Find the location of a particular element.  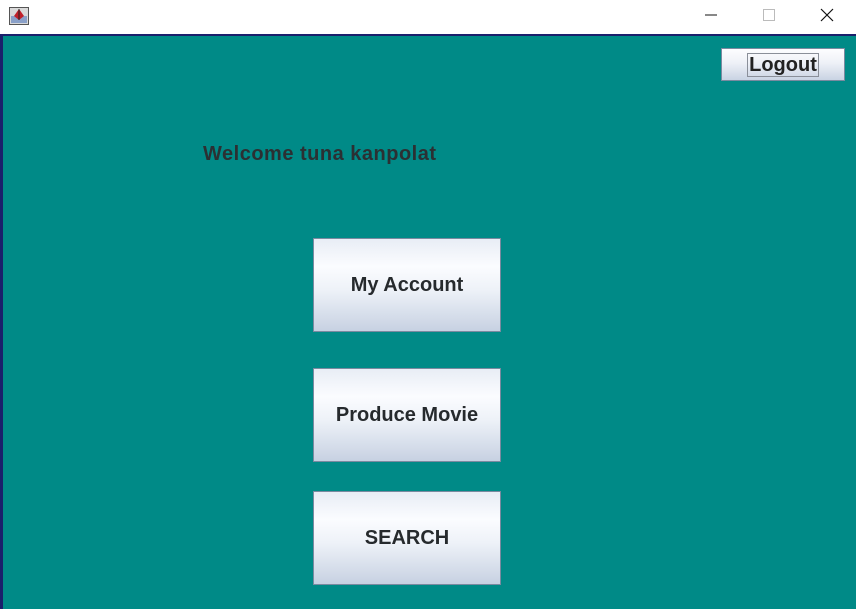

java-app-icon is located at coordinates (19, 16).